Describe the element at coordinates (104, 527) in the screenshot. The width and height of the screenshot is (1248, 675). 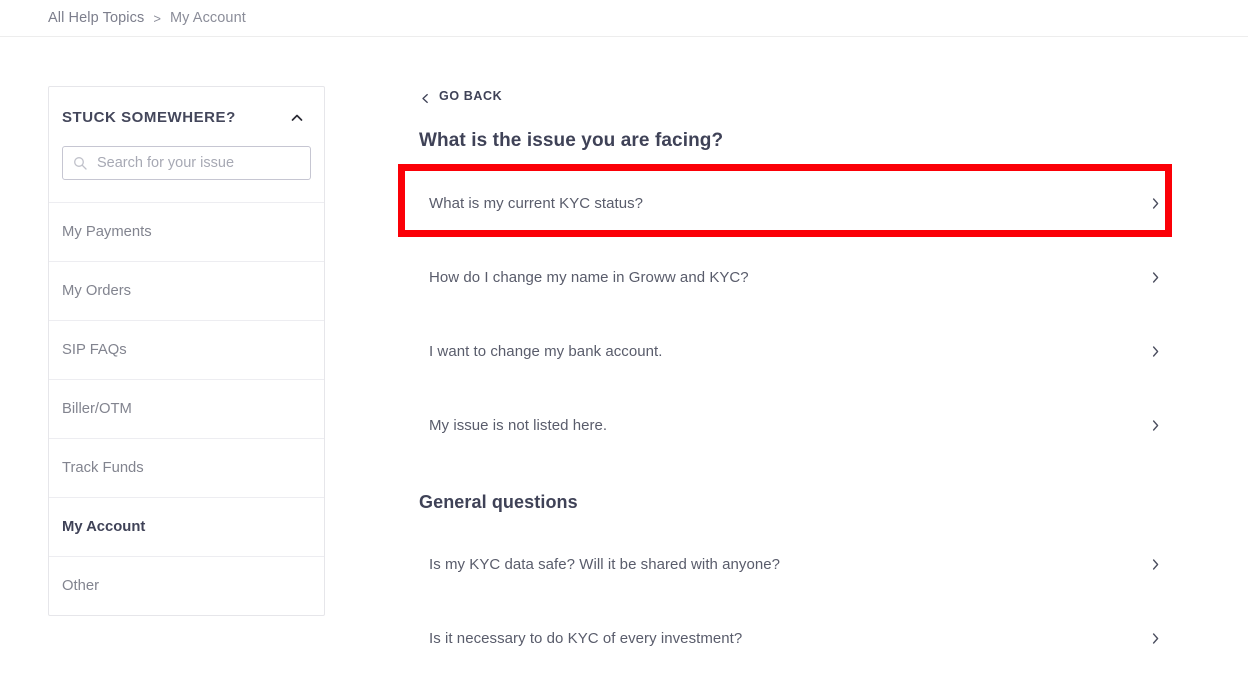
I see `sidebar-item-label: My Account` at that location.